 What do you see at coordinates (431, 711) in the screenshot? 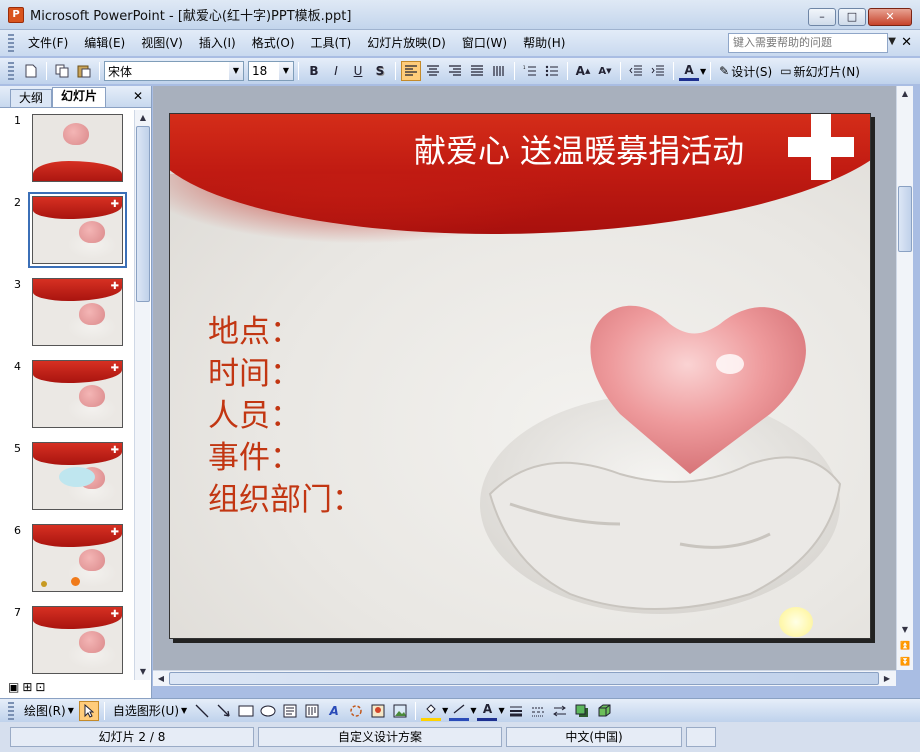
I see `fill-color-icon` at bounding box center [431, 711].